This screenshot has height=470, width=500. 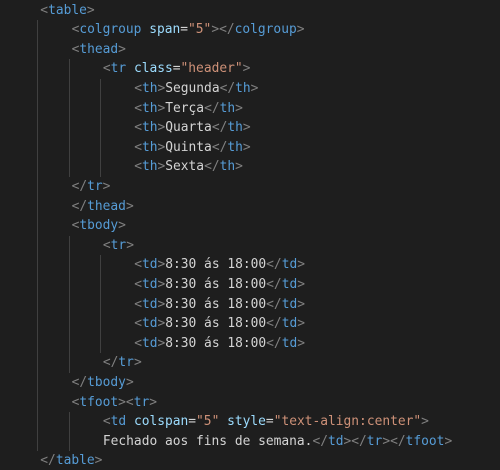 I want to click on code-tag-name: thead, so click(x=99, y=49).